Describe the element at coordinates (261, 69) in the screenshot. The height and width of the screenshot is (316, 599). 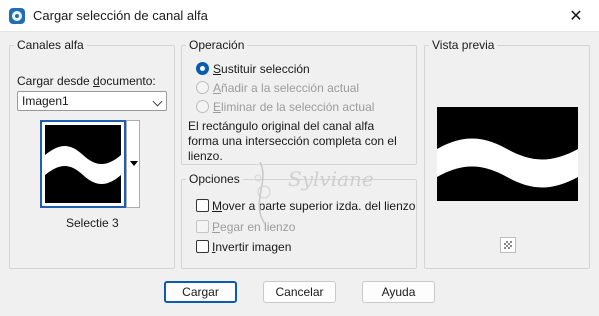
I see `replace-selection-label: Sustituir selección` at that location.